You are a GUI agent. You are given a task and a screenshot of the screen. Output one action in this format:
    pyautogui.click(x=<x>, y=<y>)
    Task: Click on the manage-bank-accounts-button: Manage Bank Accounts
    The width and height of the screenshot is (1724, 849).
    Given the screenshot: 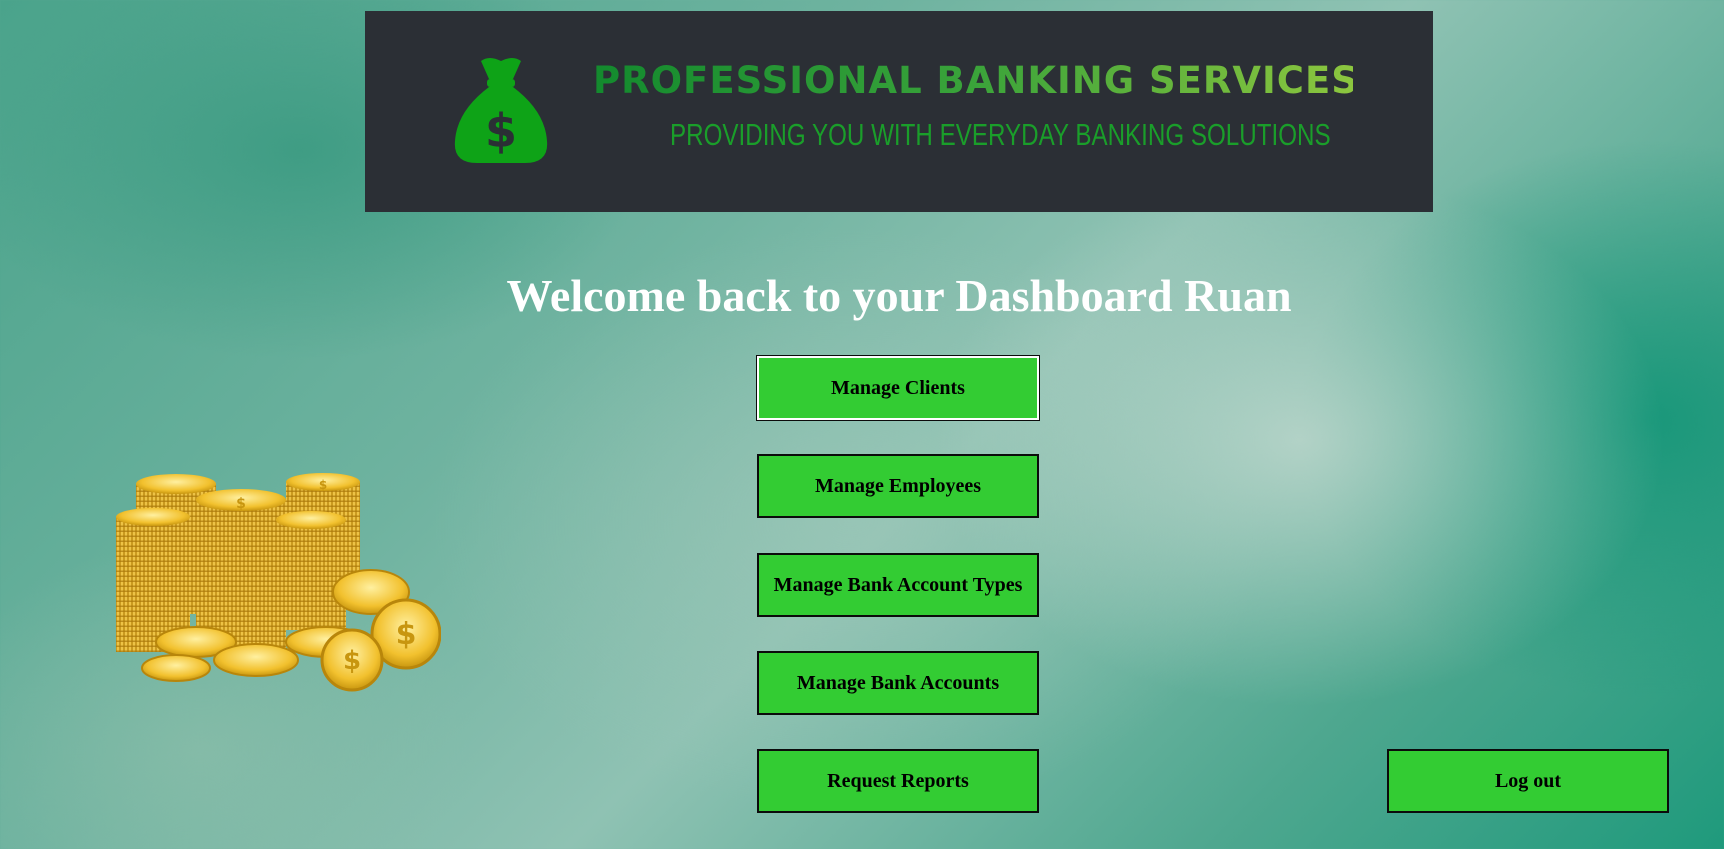 What is the action you would take?
    pyautogui.click(x=898, y=683)
    